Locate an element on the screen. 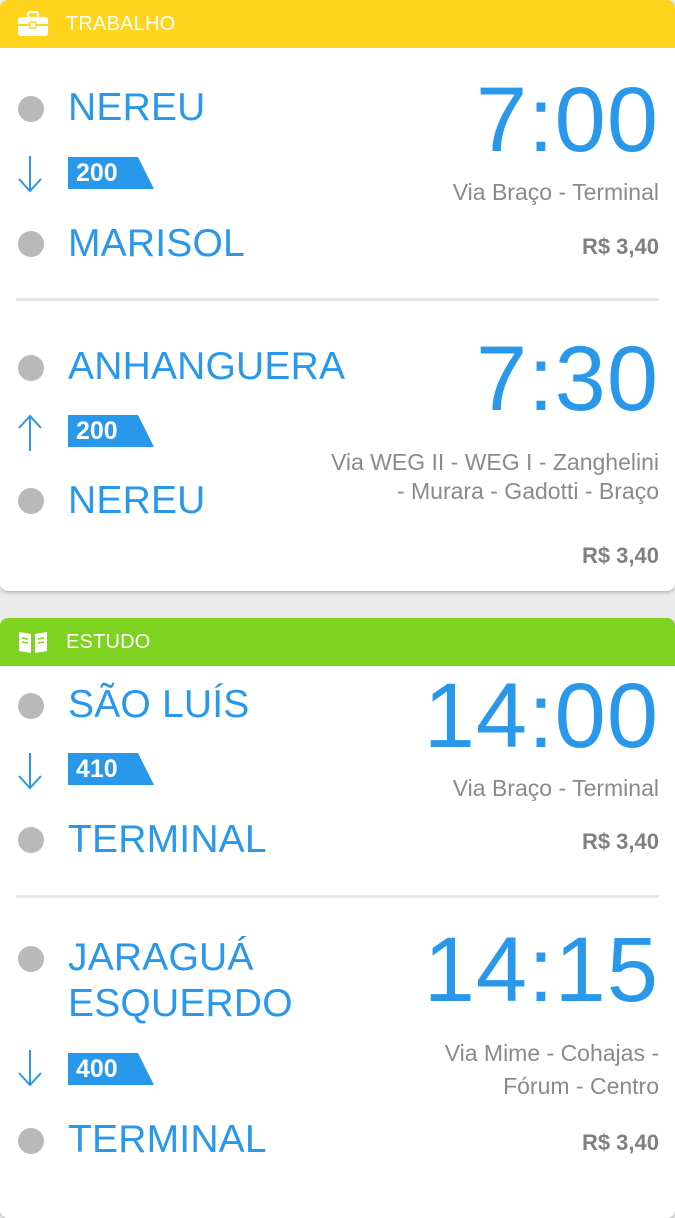 The image size is (675, 1218). origin-stop: ANHANGUERA is located at coordinates (207, 366).